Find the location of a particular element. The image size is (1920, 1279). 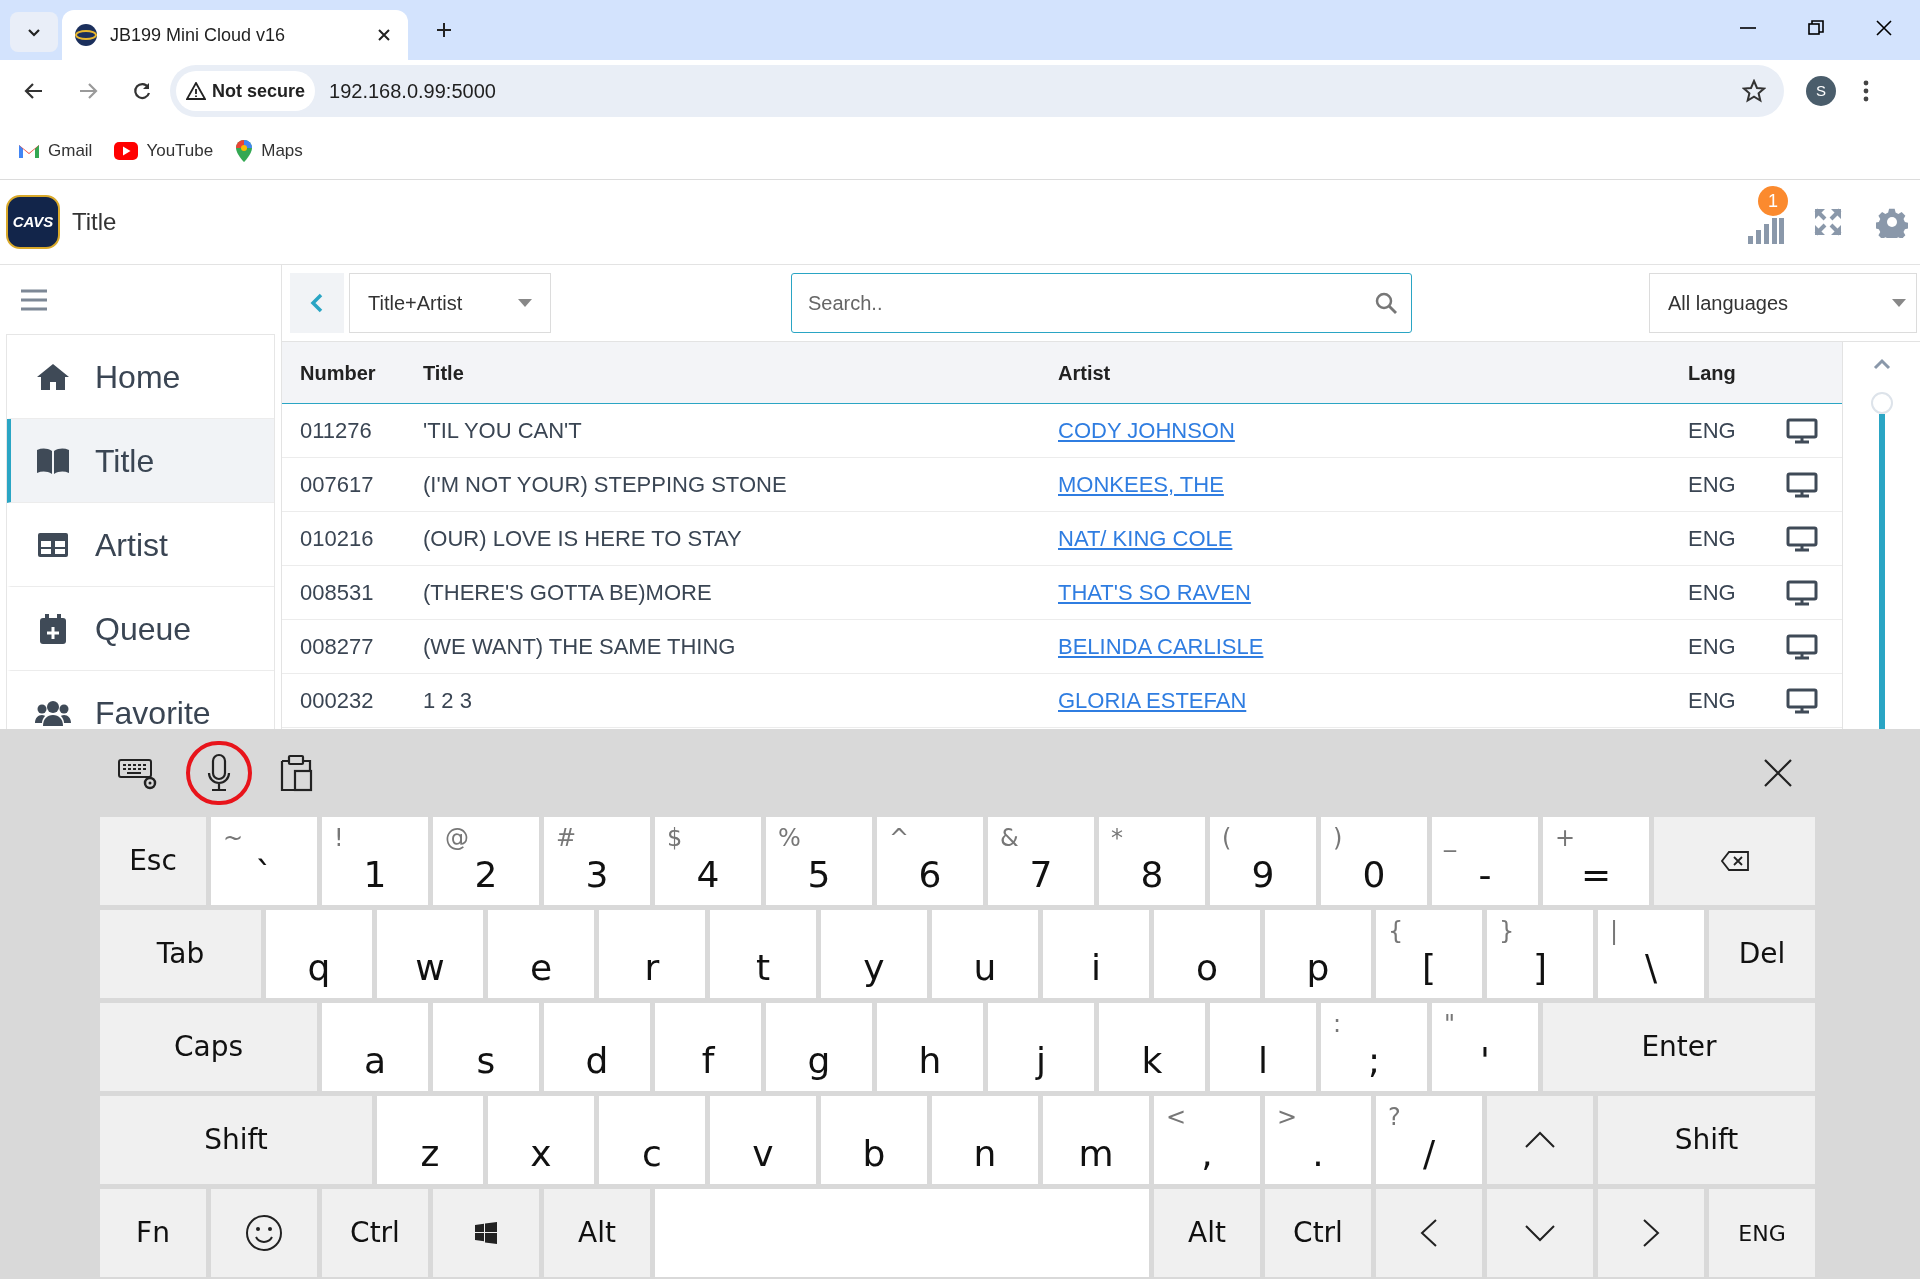

key: o is located at coordinates (1207, 954).